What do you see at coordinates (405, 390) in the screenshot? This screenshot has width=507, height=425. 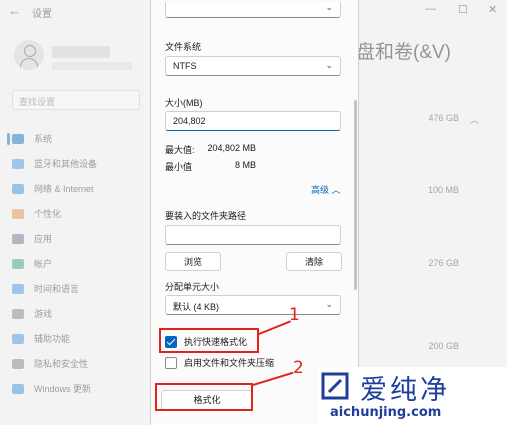 I see `watermark-text: 爱纯净` at bounding box center [405, 390].